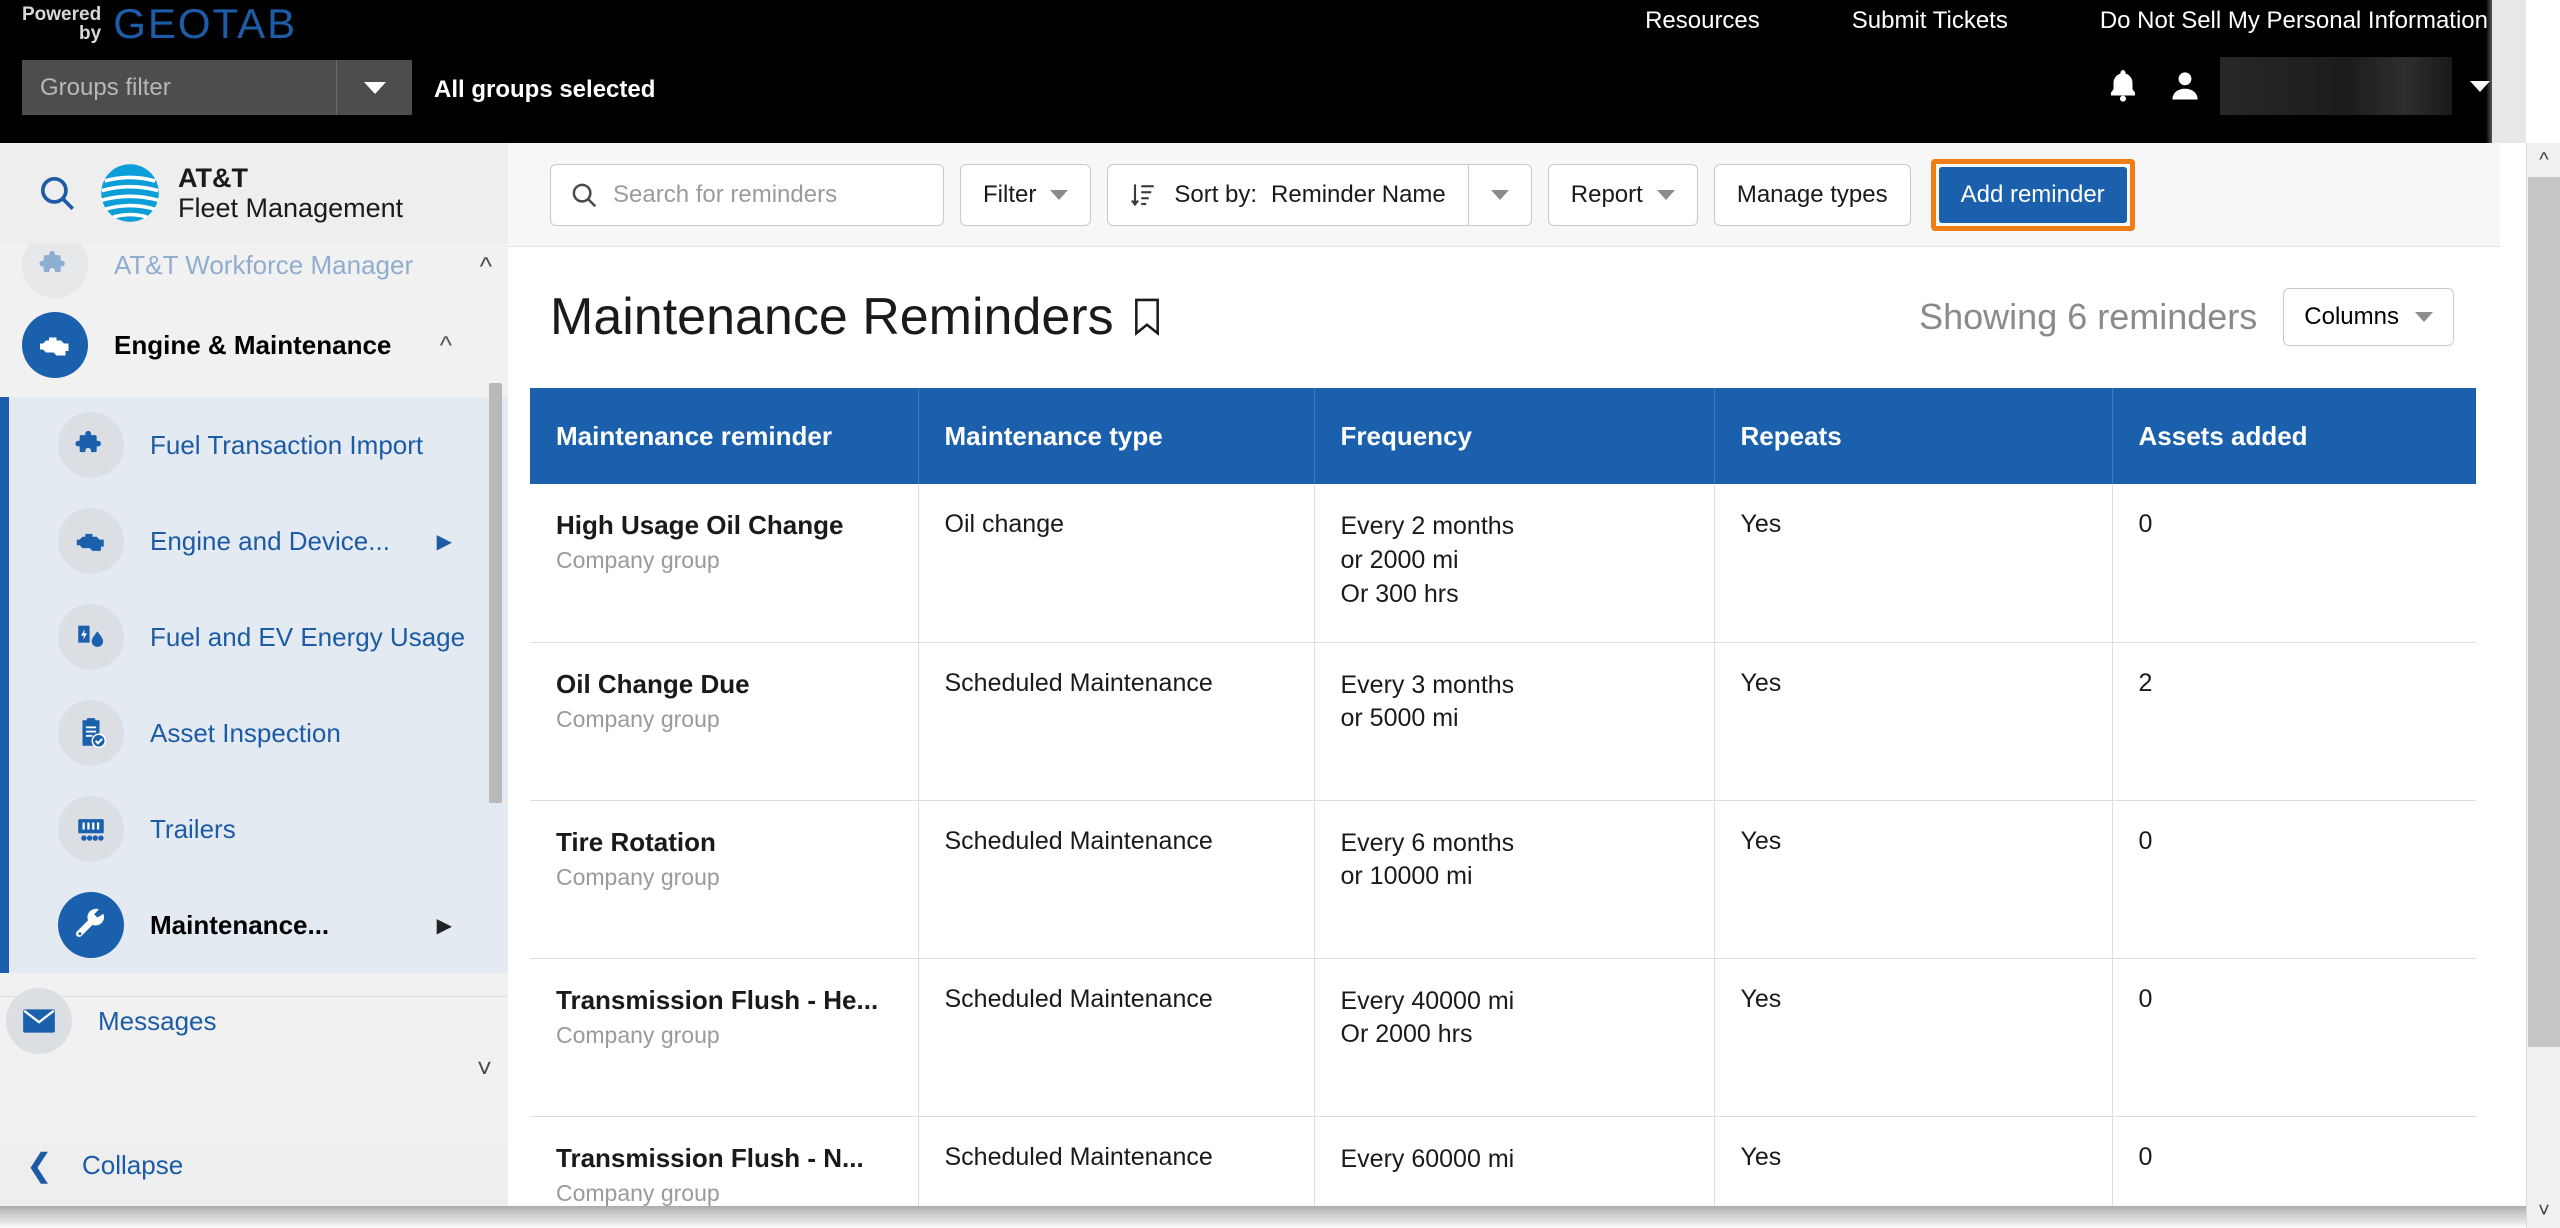  Describe the element at coordinates (1116, 436) in the screenshot. I see `column-header-maintenance-type: Maintenance type` at that location.